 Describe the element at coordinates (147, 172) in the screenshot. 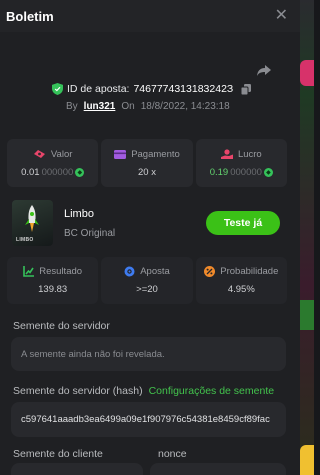

I see `stat-payout-value: 20 x` at that location.